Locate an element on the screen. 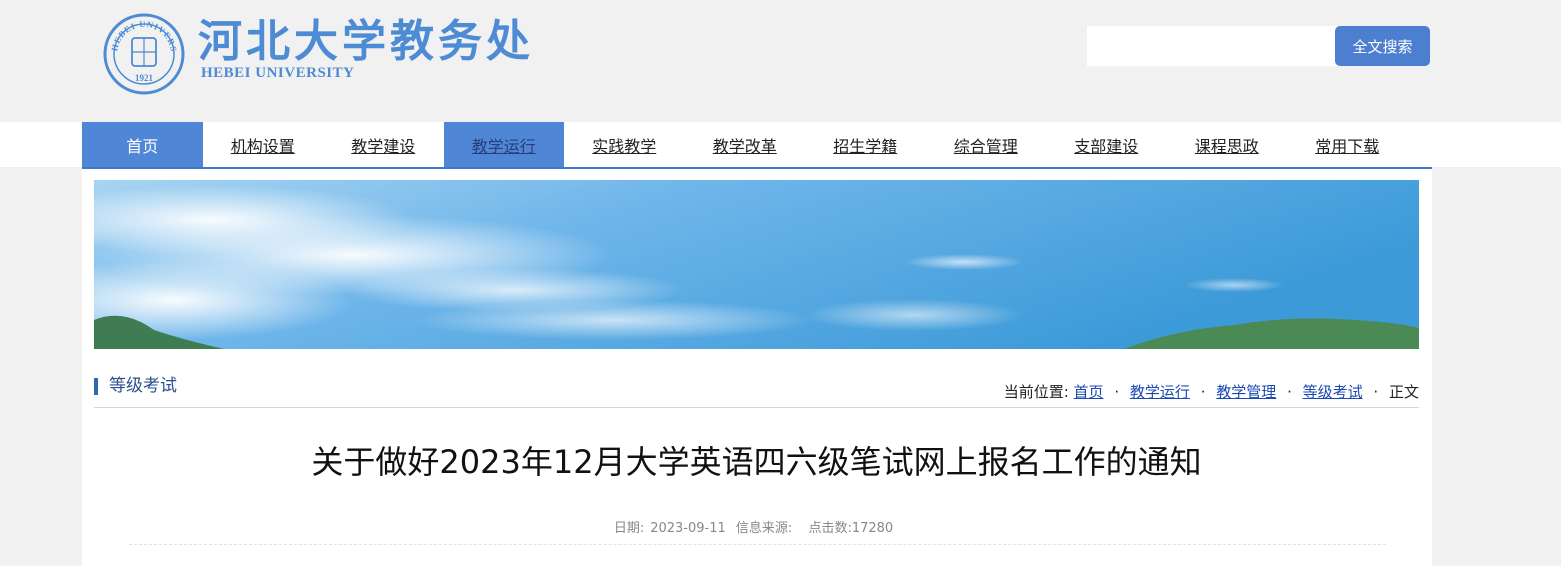 Image resolution: width=1561 pixels, height=566 pixels. nav-item-downloads: 常用下载 is located at coordinates (1347, 144).